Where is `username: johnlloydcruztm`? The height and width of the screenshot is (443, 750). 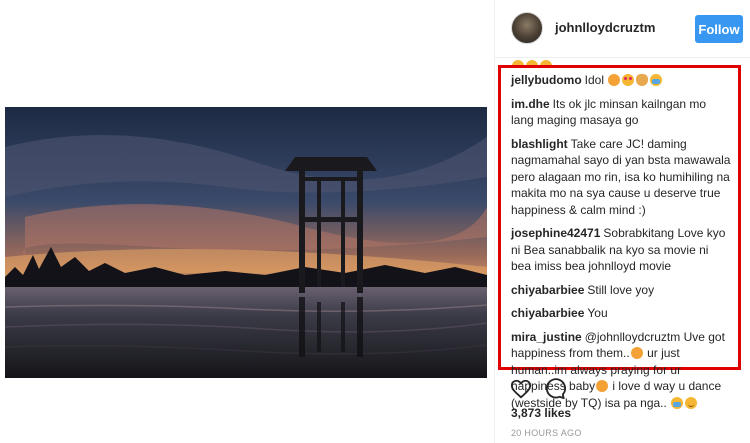 username: johnlloydcruztm is located at coordinates (605, 27).